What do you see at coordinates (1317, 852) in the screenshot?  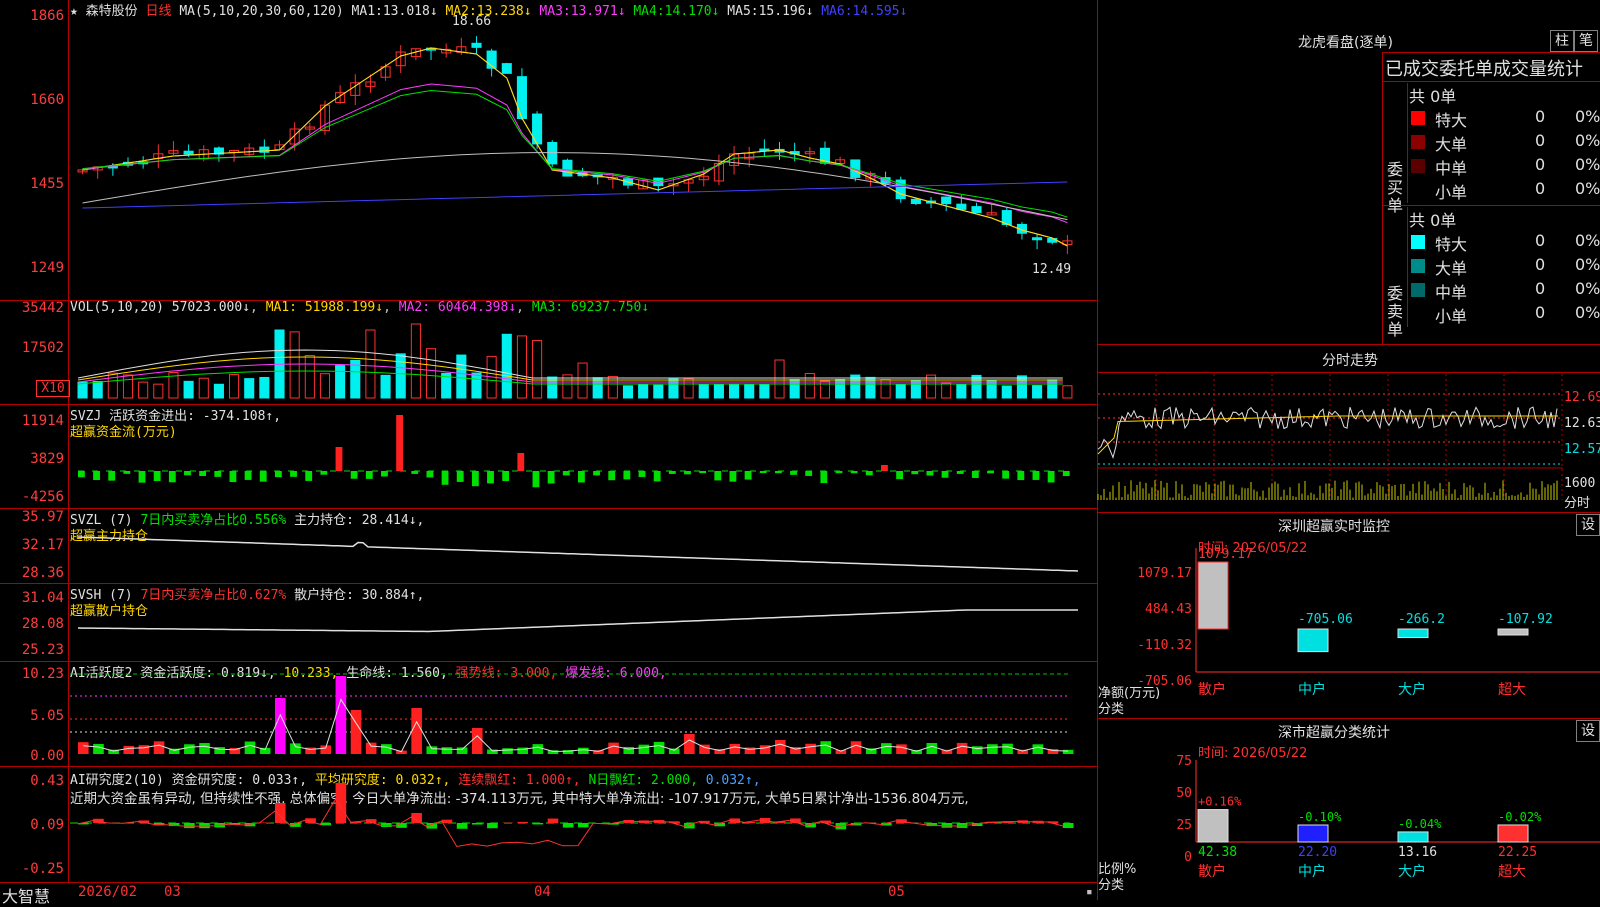 I see `classify-value: 22.20` at bounding box center [1317, 852].